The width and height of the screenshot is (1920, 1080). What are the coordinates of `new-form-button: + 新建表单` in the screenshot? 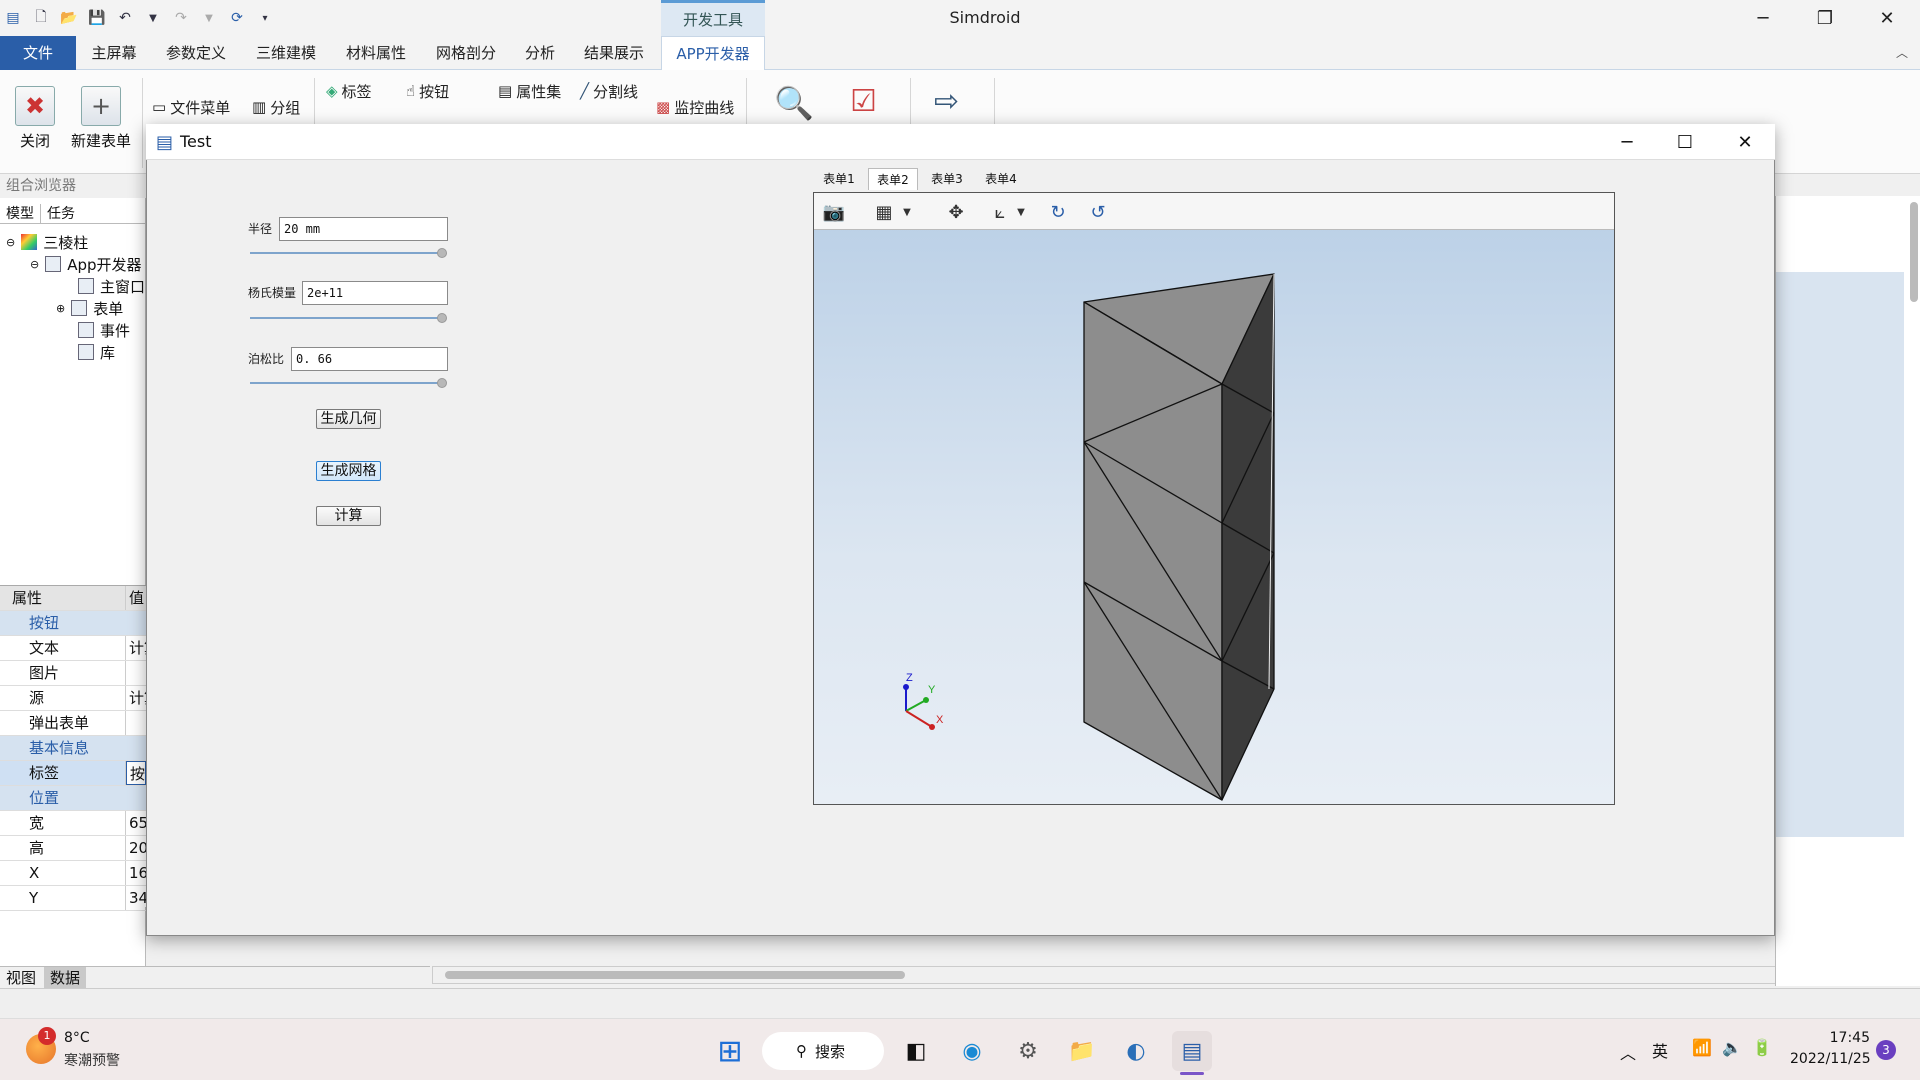 It's located at (101, 122).